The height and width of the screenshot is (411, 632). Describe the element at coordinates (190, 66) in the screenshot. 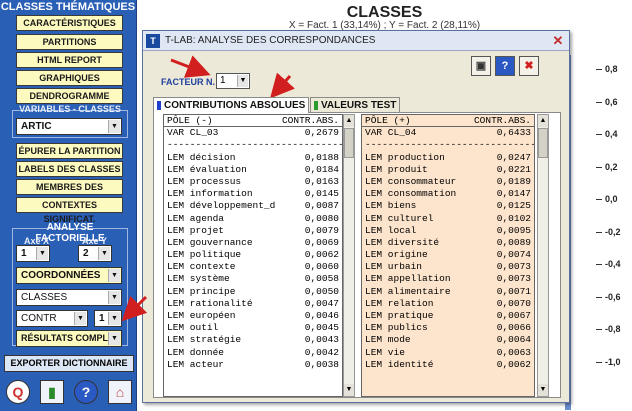

I see `red-arrow-facteur` at that location.